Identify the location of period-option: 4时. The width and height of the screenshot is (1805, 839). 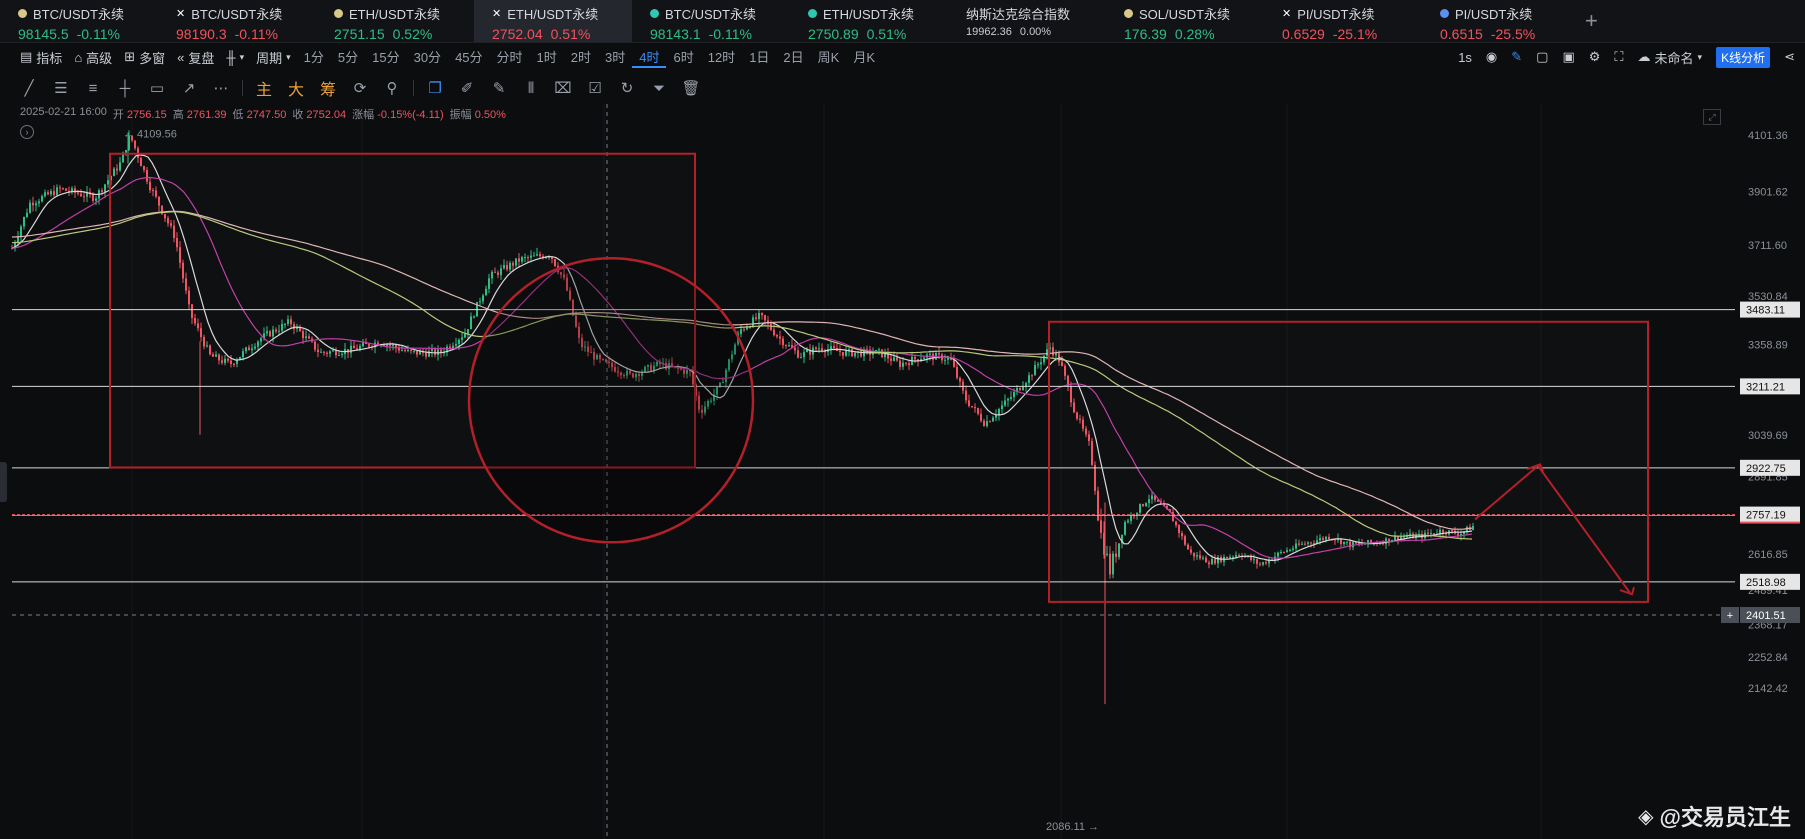
(649, 57).